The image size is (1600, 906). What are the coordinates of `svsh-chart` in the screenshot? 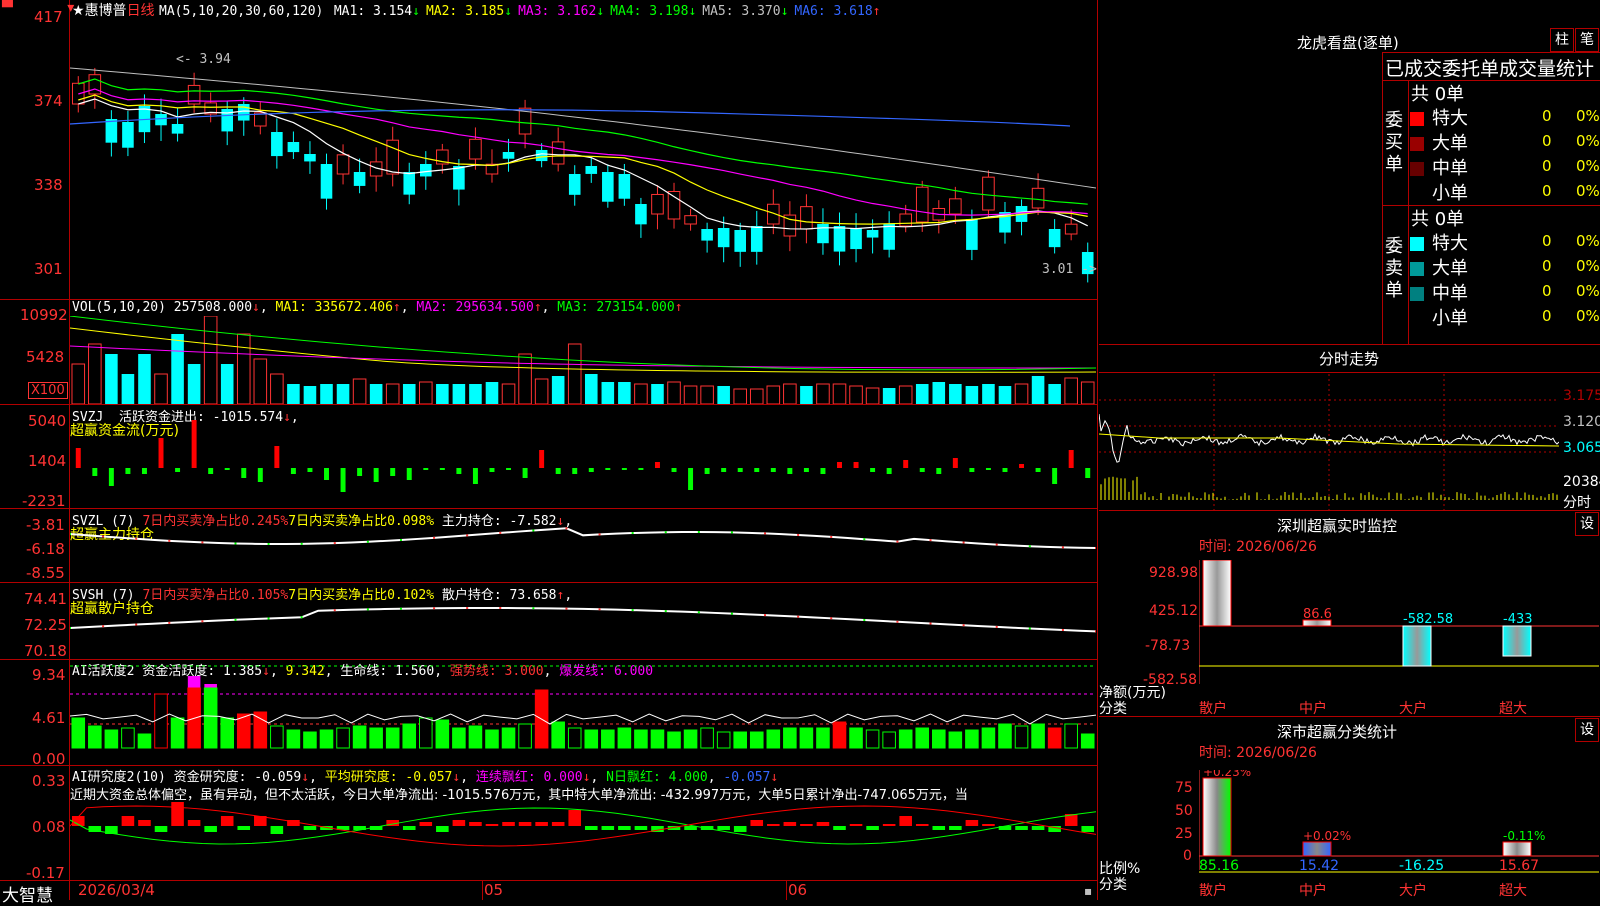 It's located at (583, 627).